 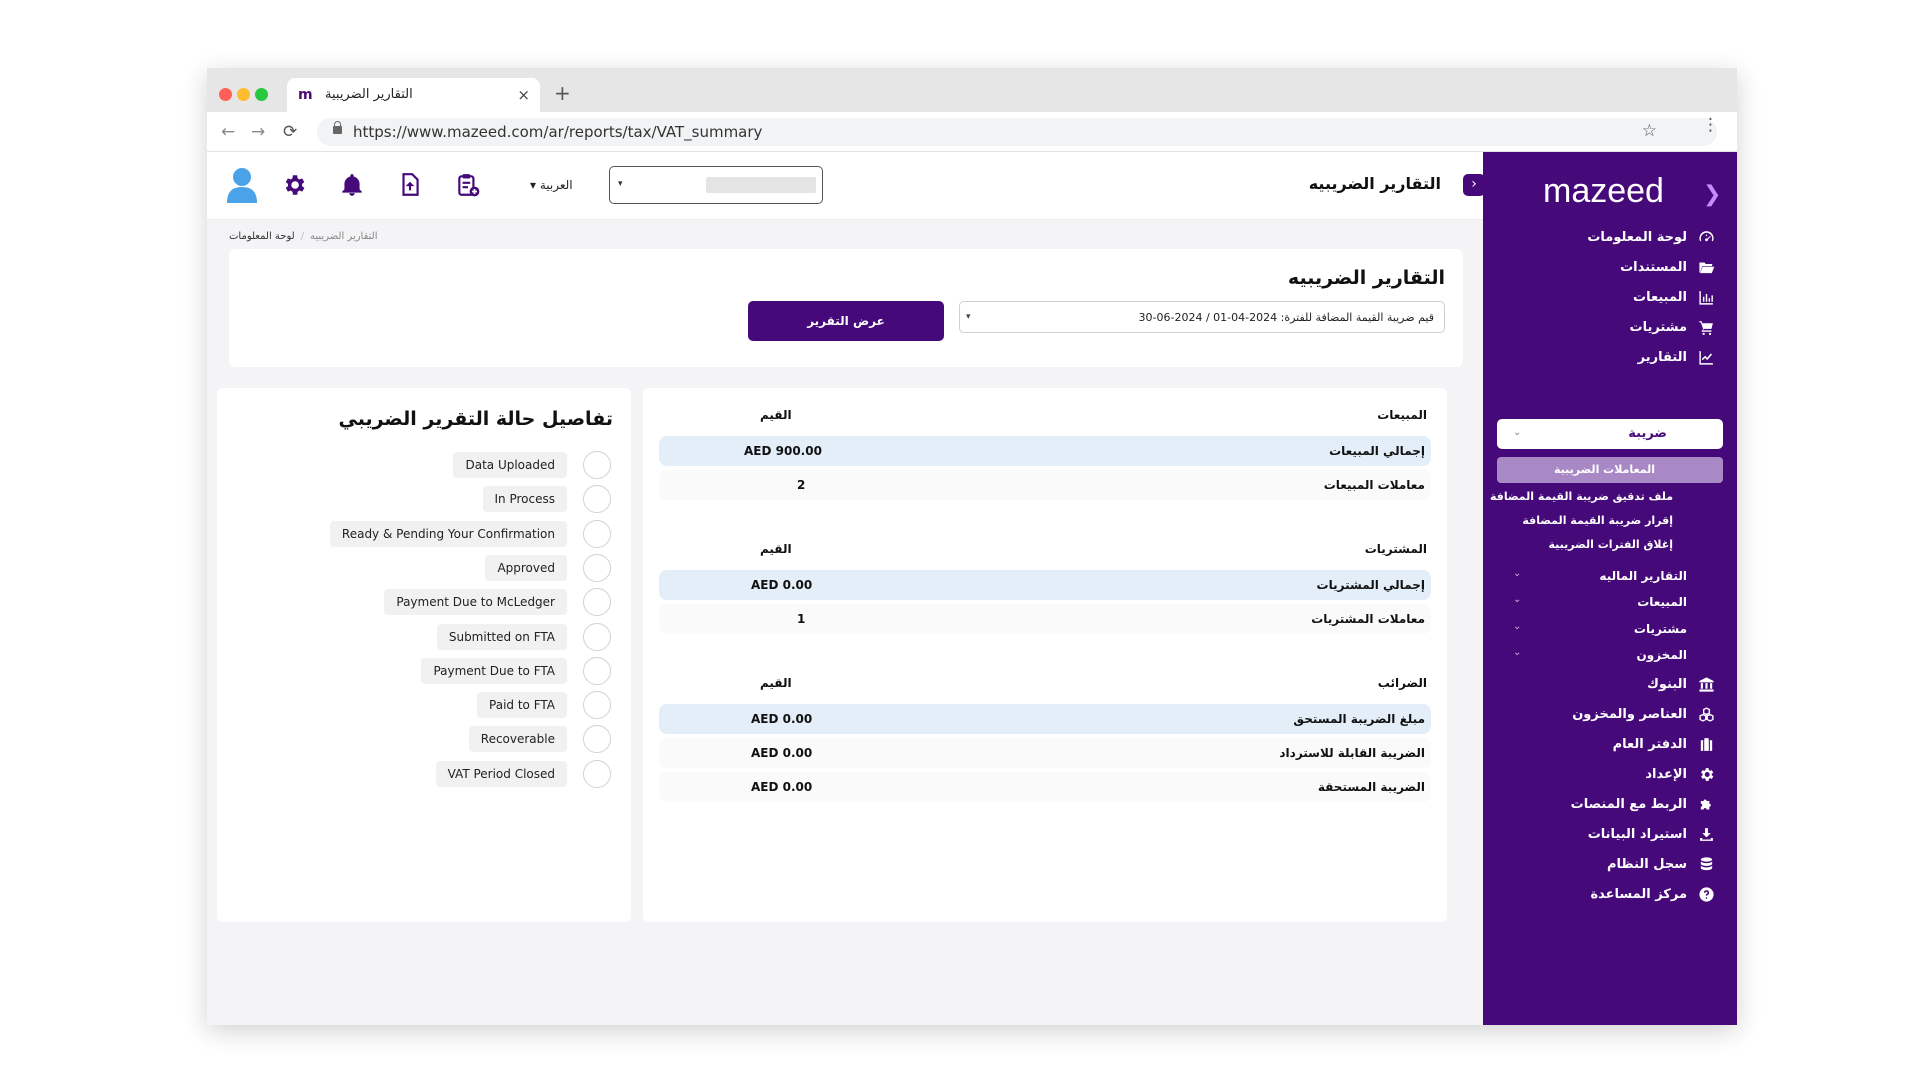 I want to click on sidebar-item-0: لوحة المعلومات, so click(x=1651, y=237).